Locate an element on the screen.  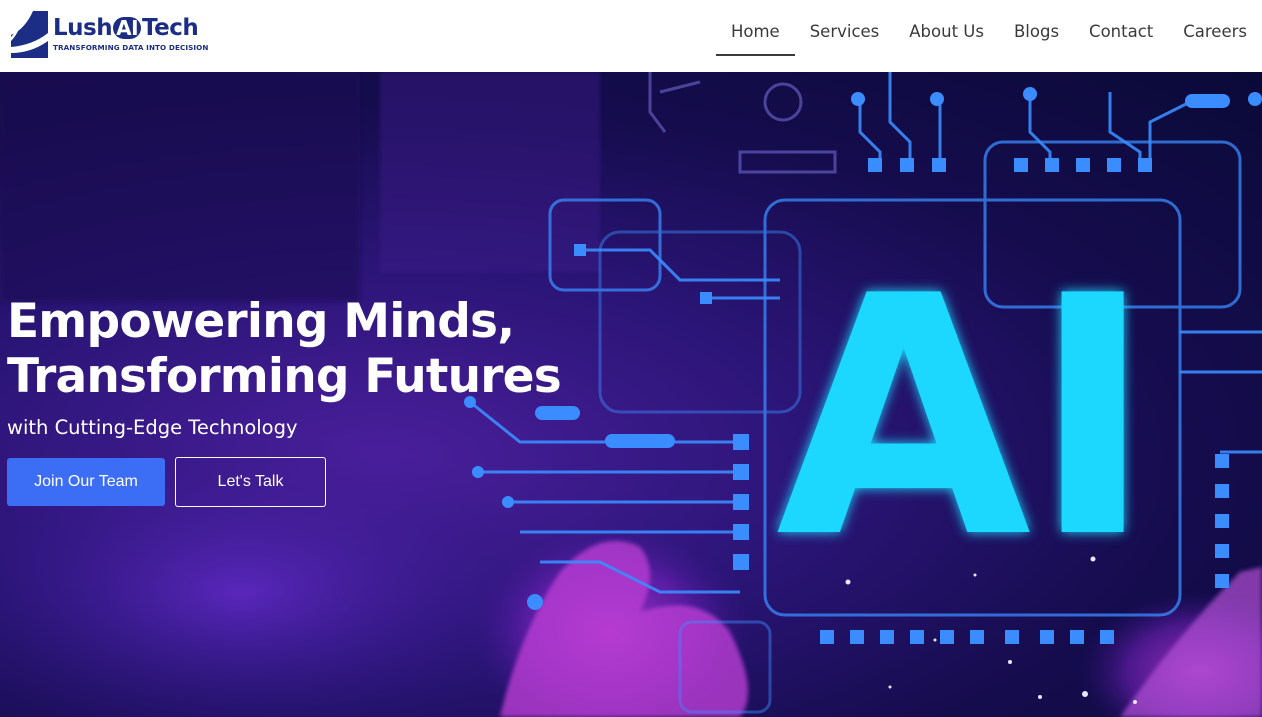
logo-mark-icon is located at coordinates (29, 34).